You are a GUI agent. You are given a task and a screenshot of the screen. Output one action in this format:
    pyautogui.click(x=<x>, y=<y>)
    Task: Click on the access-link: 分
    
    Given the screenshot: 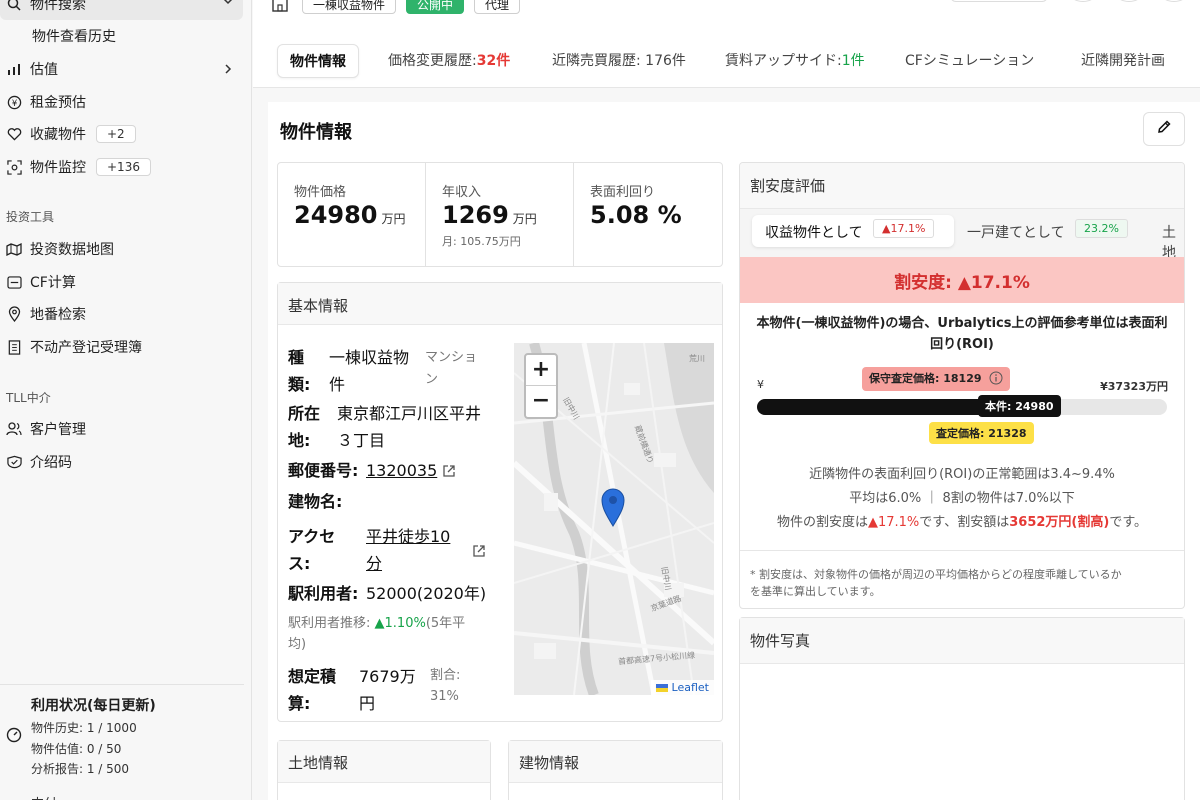 What is the action you would take?
    pyautogui.click(x=374, y=563)
    